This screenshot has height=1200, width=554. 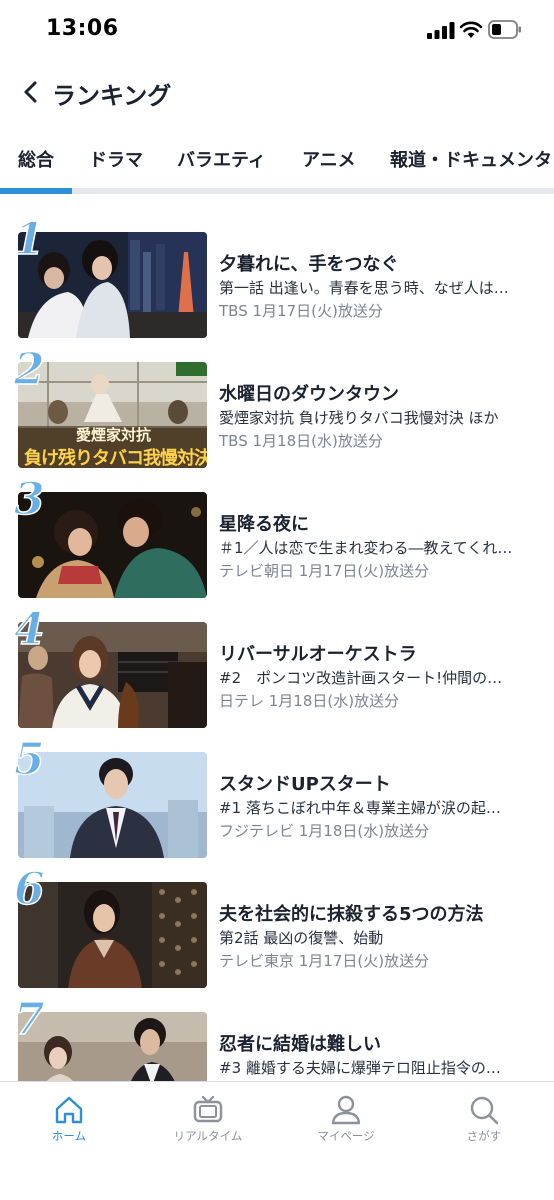 I want to click on nav-search: さがす, so click(x=484, y=1122).